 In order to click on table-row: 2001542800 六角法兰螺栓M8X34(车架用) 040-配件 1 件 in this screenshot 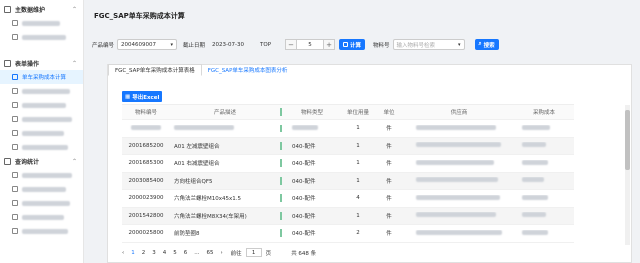, I will do `click(348, 216)`.